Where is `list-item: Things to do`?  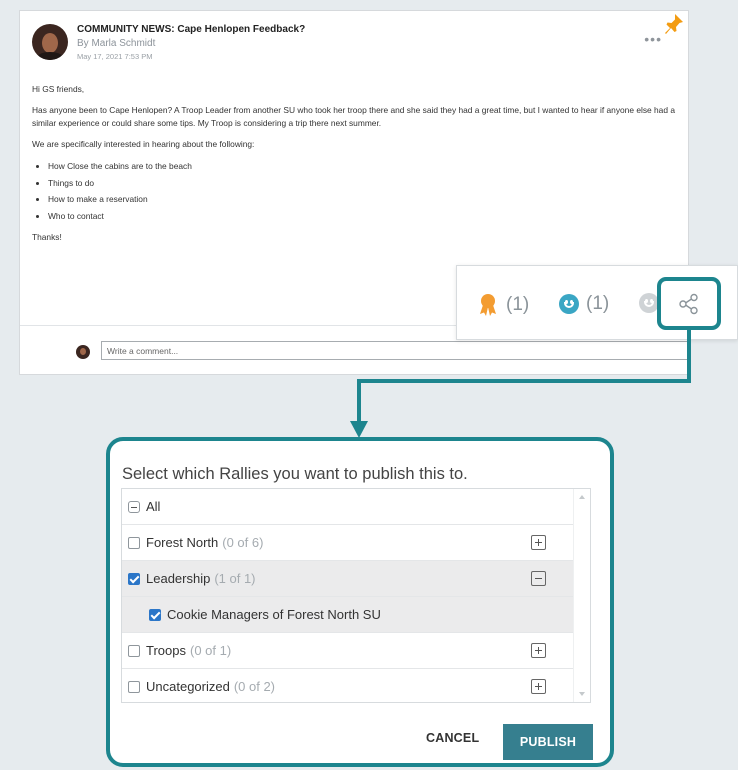
list-item: Things to do is located at coordinates (362, 183).